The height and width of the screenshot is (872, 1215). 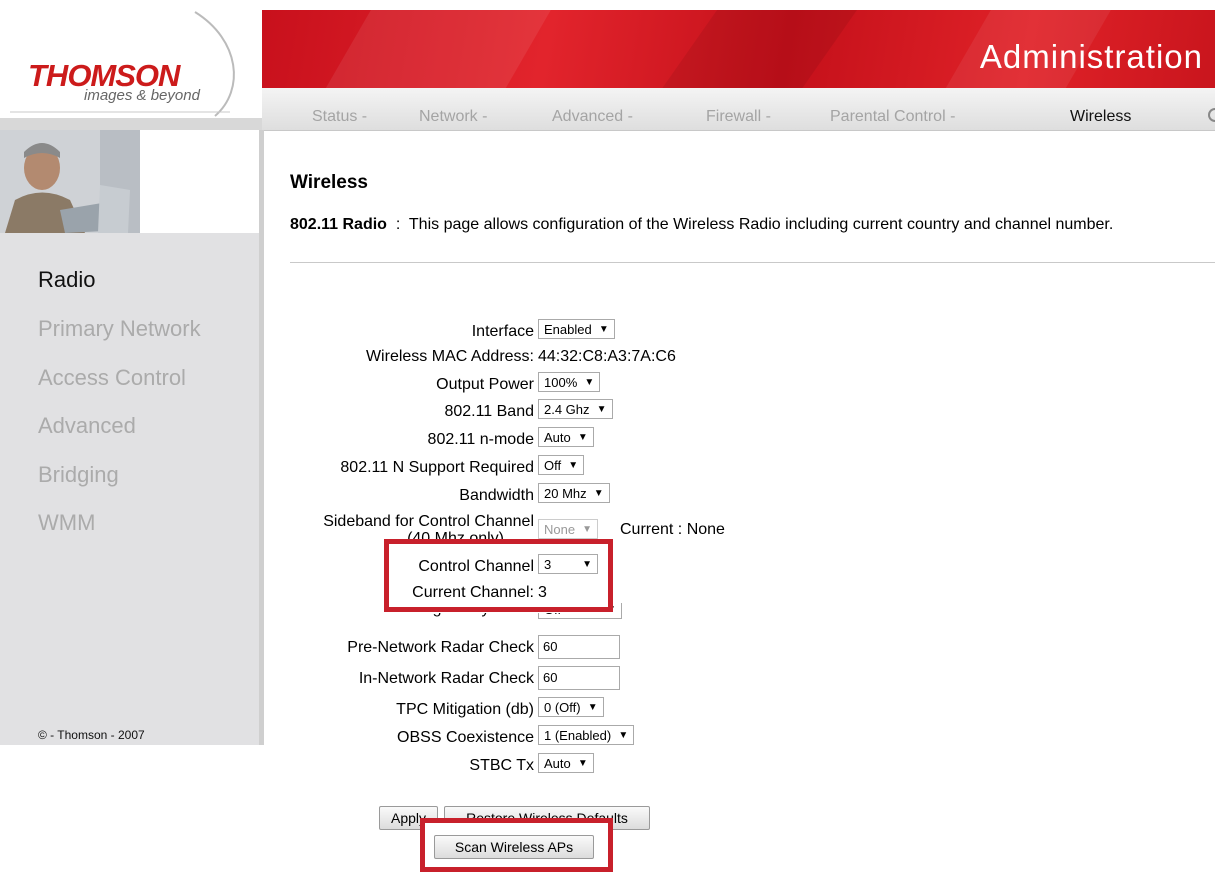 What do you see at coordinates (465, 709) in the screenshot?
I see `tpc-label: TPC Mitigation (db)` at bounding box center [465, 709].